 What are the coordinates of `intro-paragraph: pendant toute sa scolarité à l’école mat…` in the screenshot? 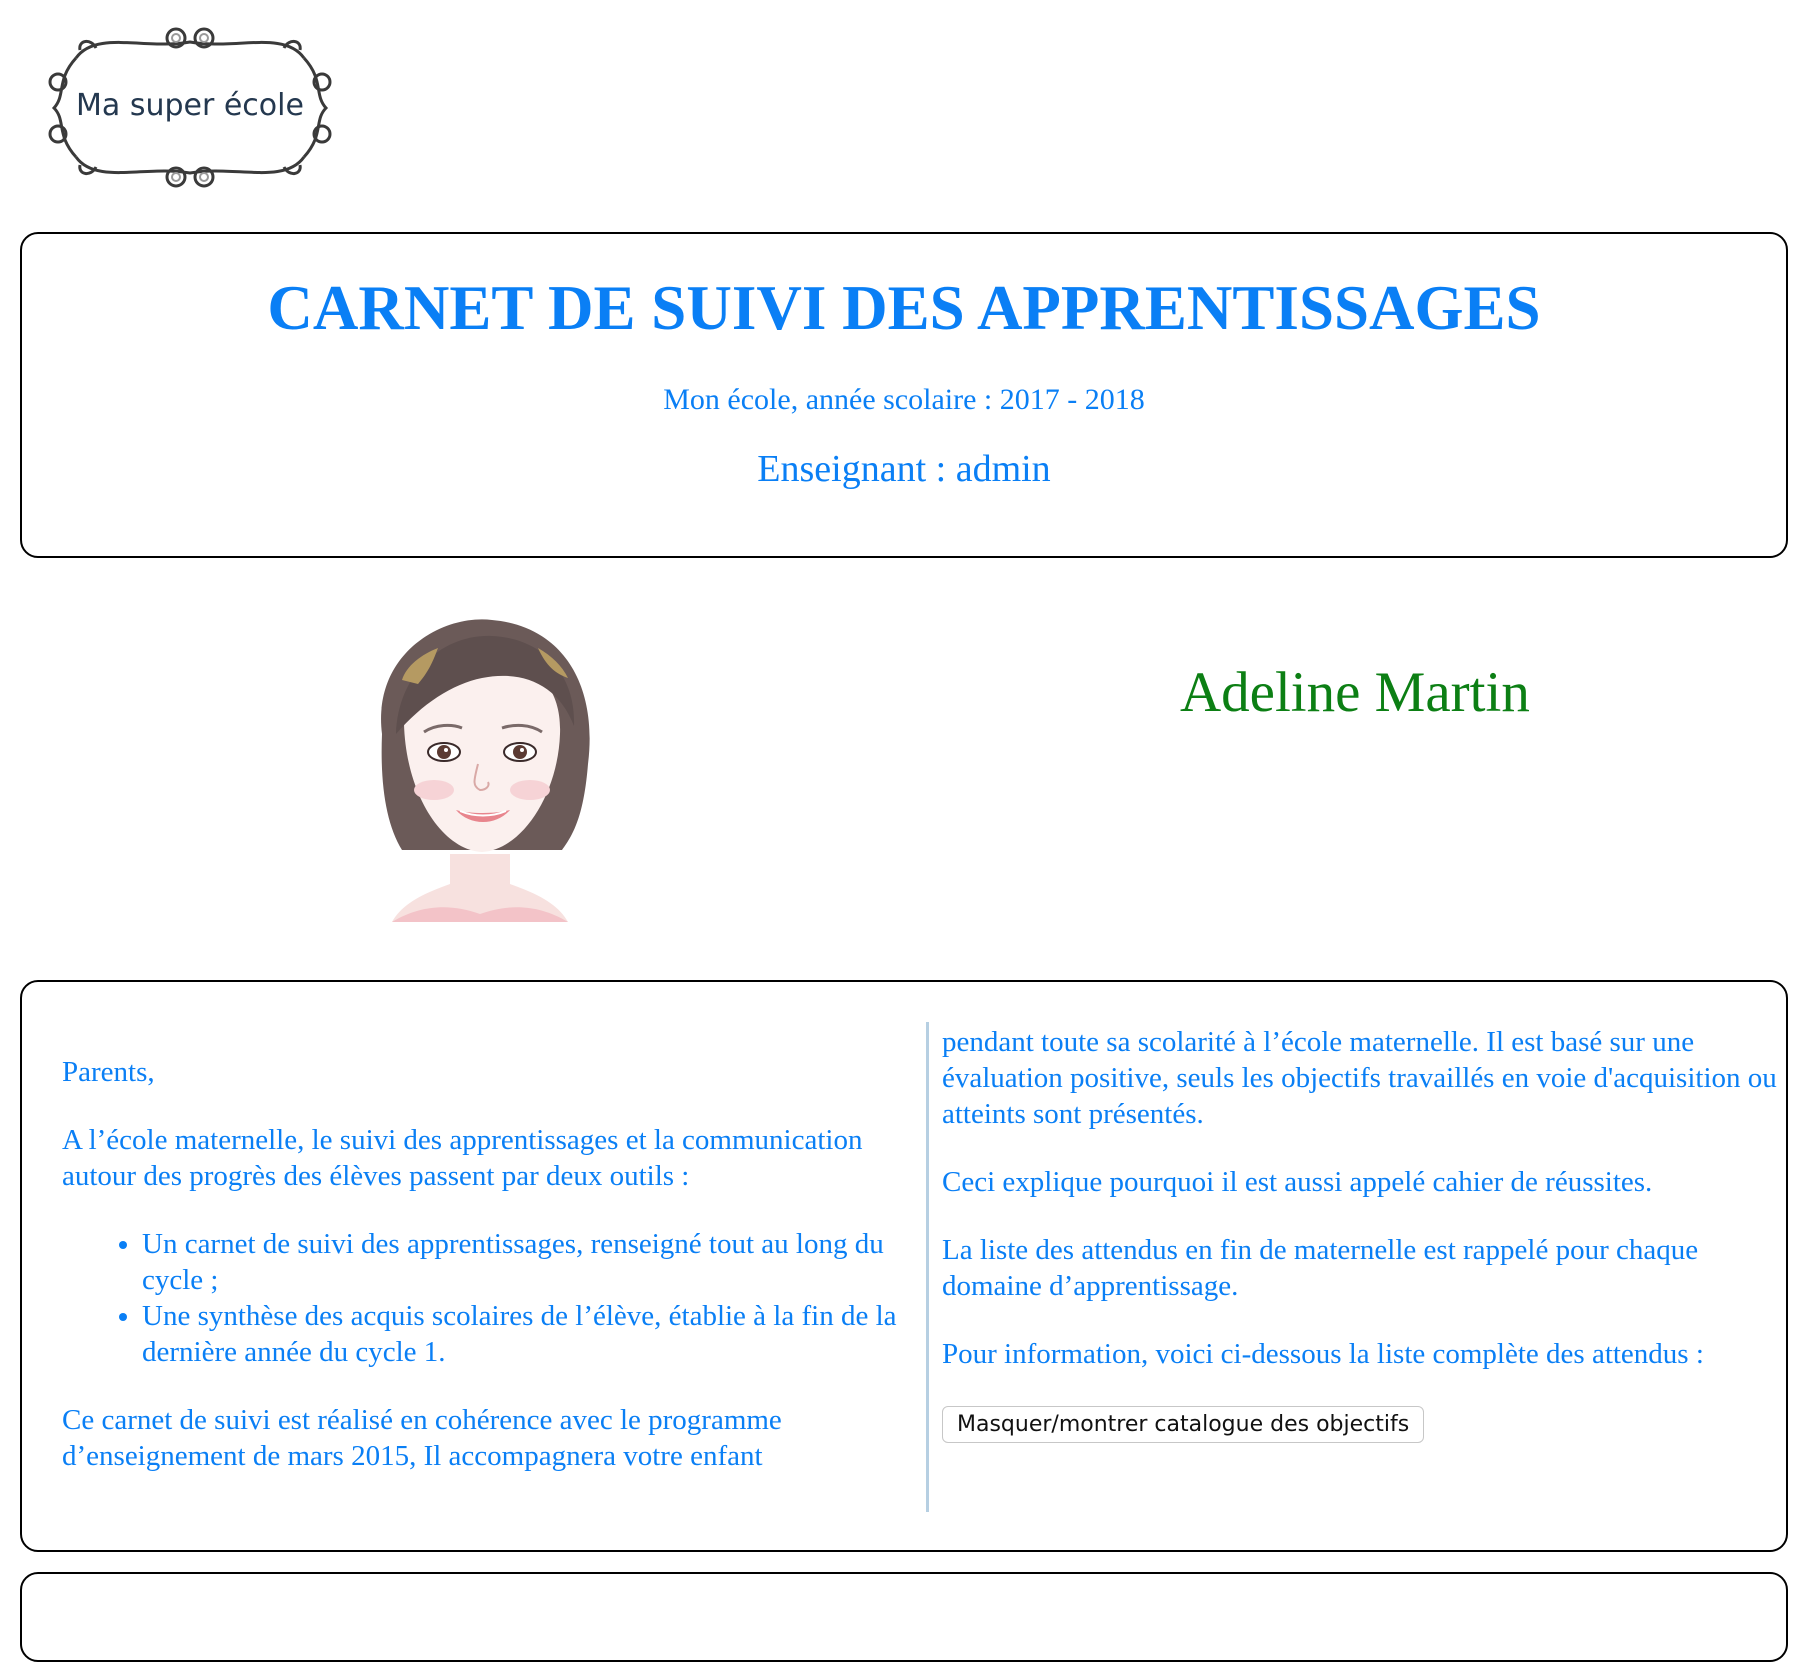 It's located at (1359, 1078).